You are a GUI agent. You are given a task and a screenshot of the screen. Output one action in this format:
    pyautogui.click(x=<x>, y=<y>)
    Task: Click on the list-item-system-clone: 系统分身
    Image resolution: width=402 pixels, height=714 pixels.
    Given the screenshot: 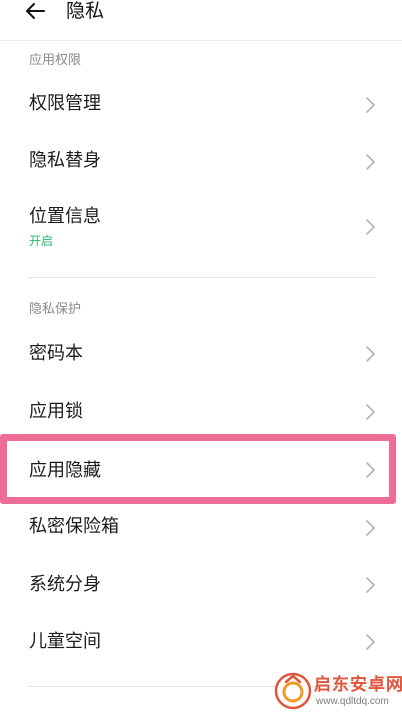 What is the action you would take?
    pyautogui.click(x=201, y=585)
    